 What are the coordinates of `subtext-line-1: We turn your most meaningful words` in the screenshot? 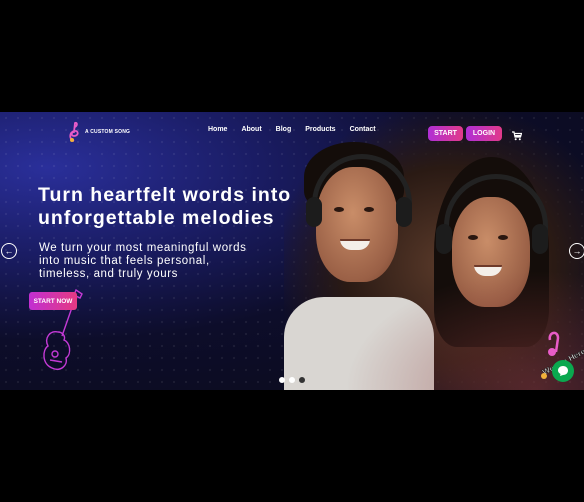 It's located at (143, 248).